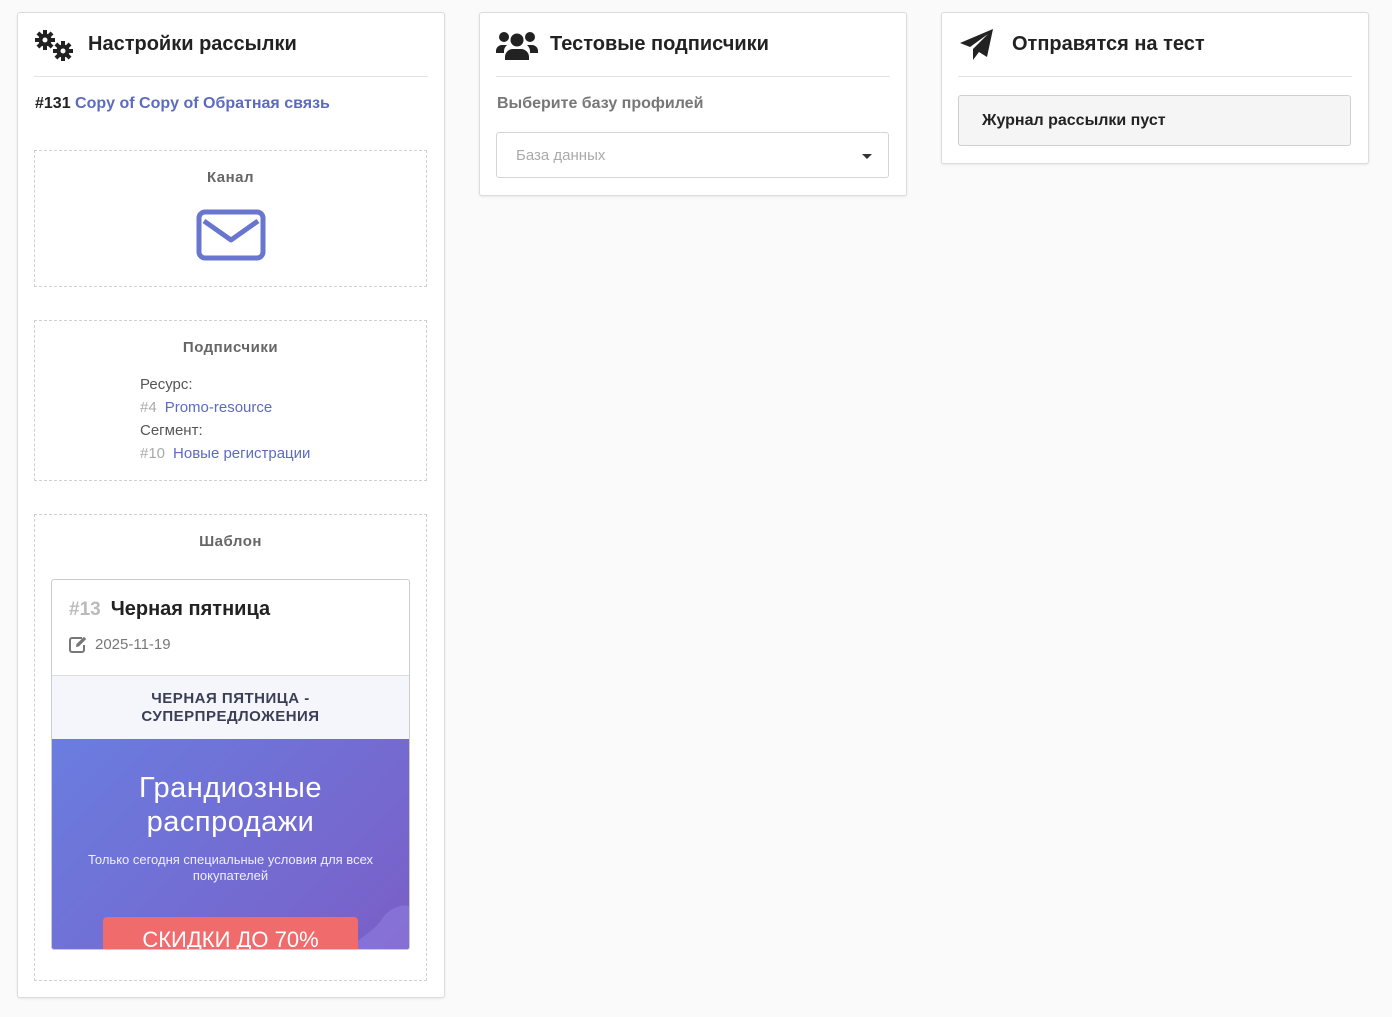 This screenshot has height=1017, width=1392. Describe the element at coordinates (230, 698) in the screenshot. I see `preview-banner-line1: ЧЕРНАЯ ПЯТНИЦА -` at that location.